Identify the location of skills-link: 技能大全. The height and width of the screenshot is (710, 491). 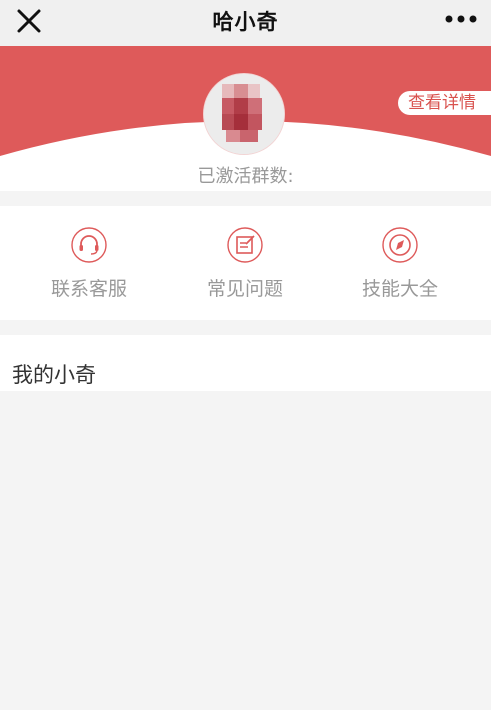
(400, 266).